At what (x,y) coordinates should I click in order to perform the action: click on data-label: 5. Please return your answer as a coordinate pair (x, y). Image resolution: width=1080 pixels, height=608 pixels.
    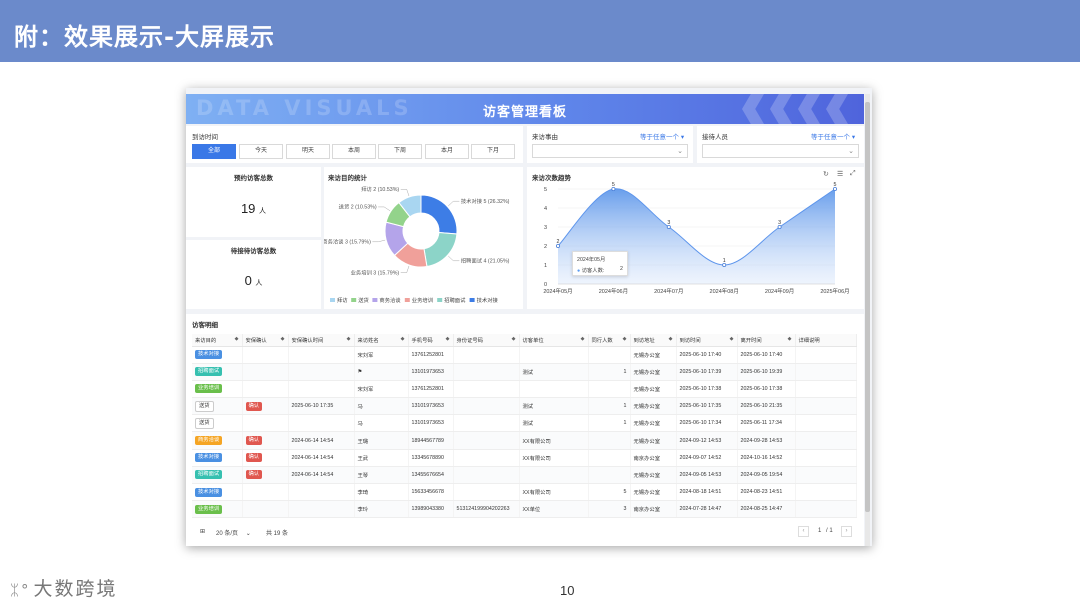
    Looking at the image, I should click on (613, 185).